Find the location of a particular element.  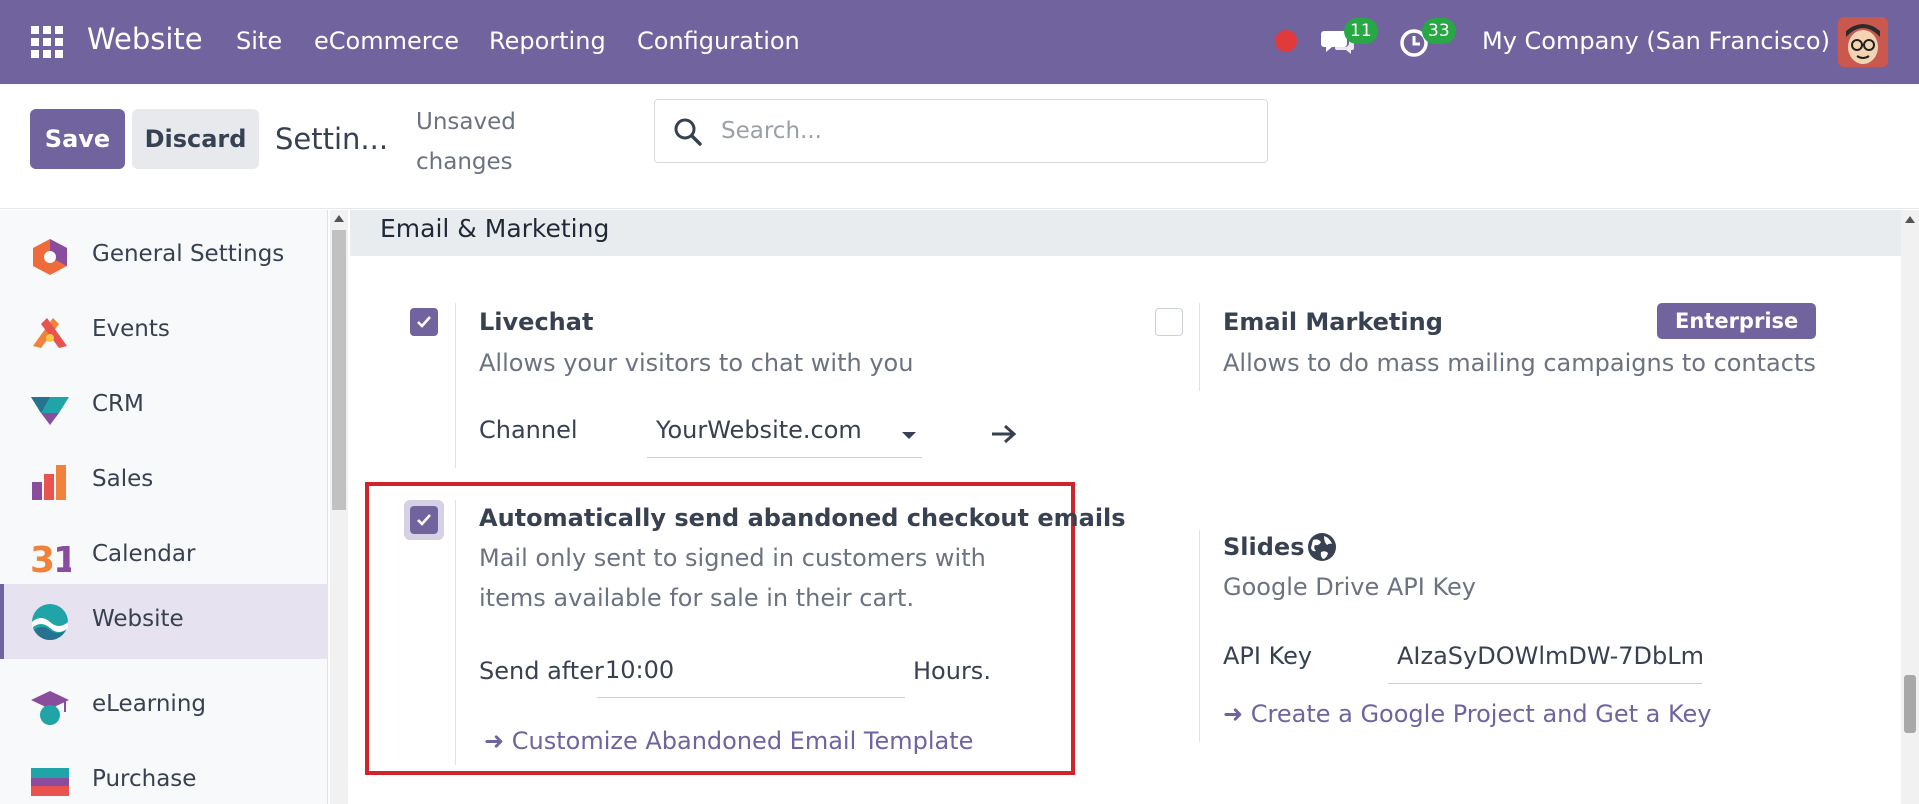

sidebar-item-crm: CRM is located at coordinates (164, 406).